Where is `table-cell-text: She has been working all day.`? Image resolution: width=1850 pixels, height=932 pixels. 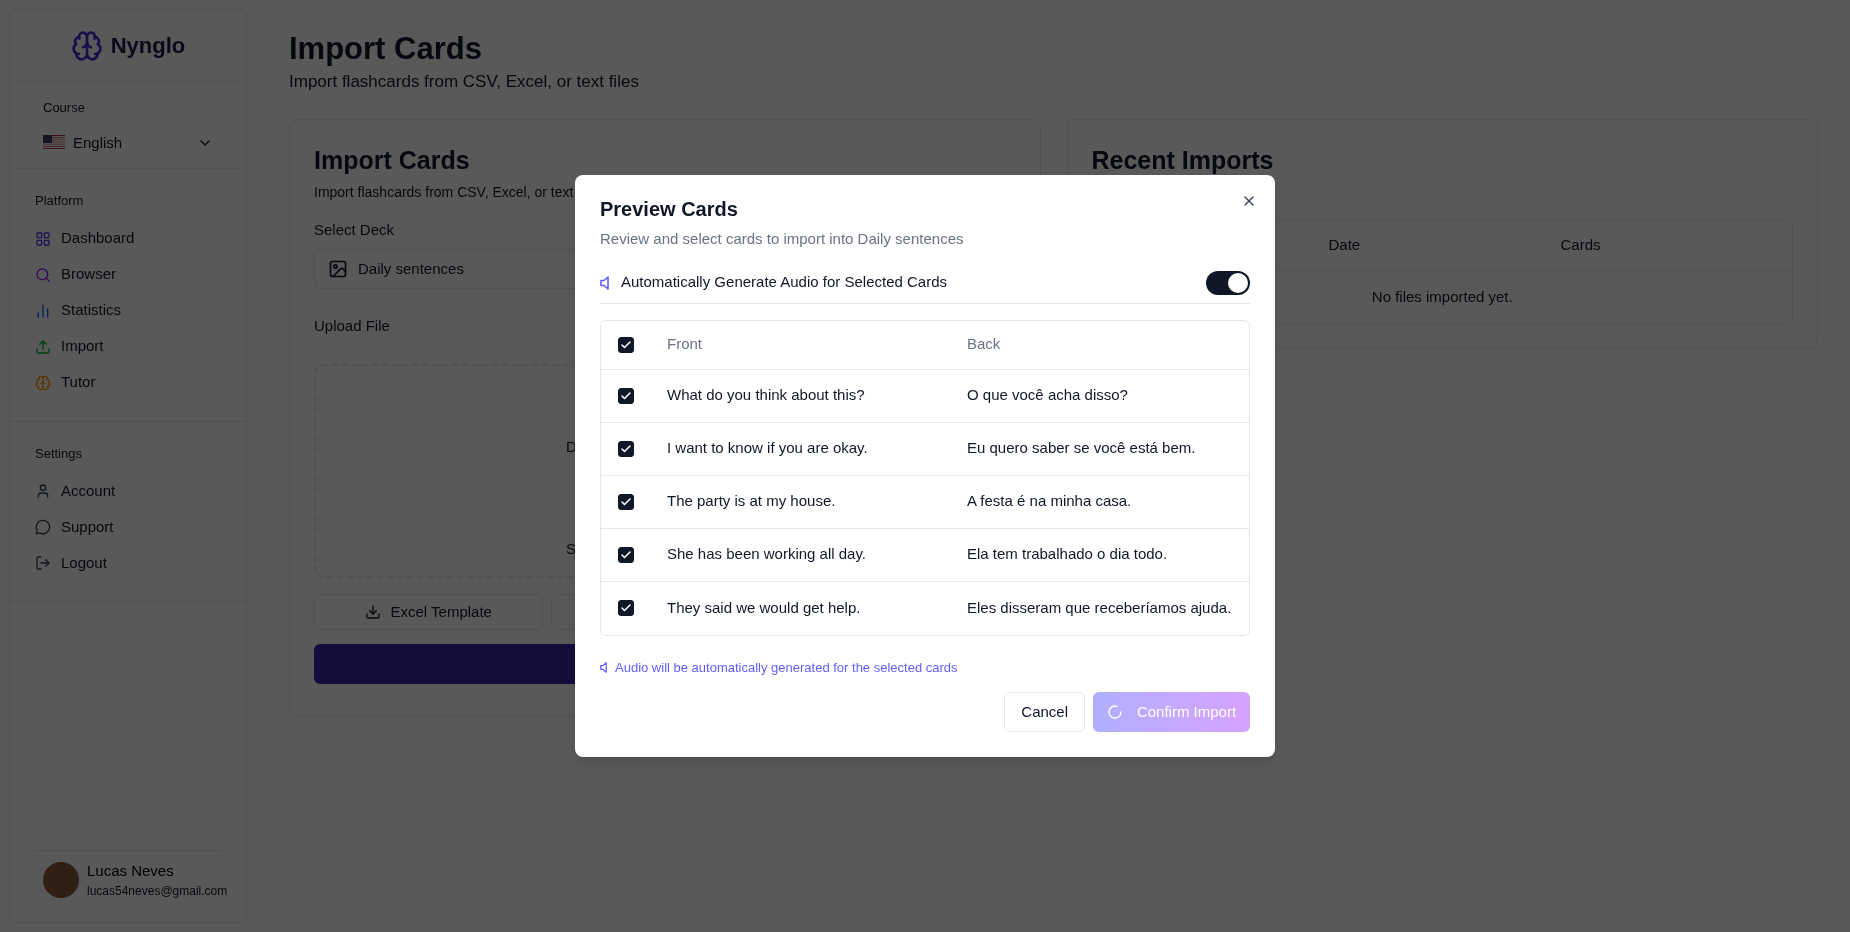 table-cell-text: She has been working all day. is located at coordinates (766, 554).